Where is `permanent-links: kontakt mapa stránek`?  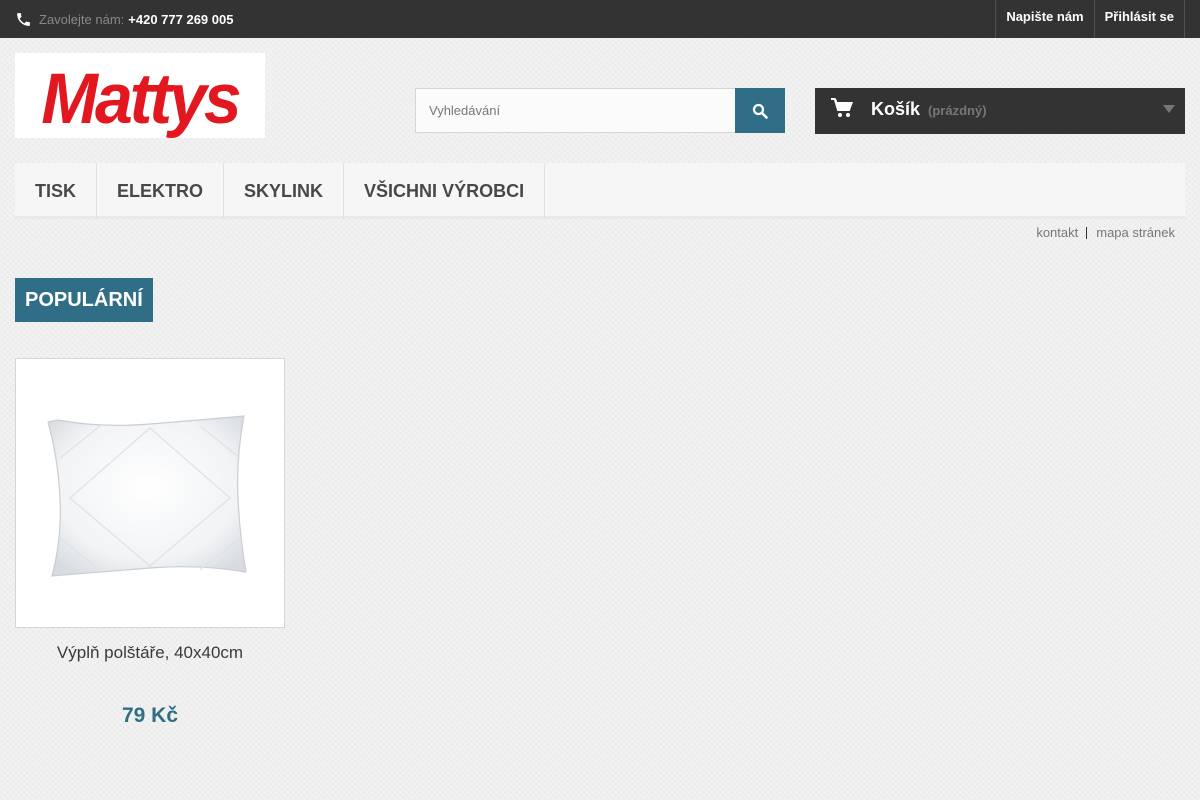
permanent-links: kontakt mapa stránek is located at coordinates (1105, 232).